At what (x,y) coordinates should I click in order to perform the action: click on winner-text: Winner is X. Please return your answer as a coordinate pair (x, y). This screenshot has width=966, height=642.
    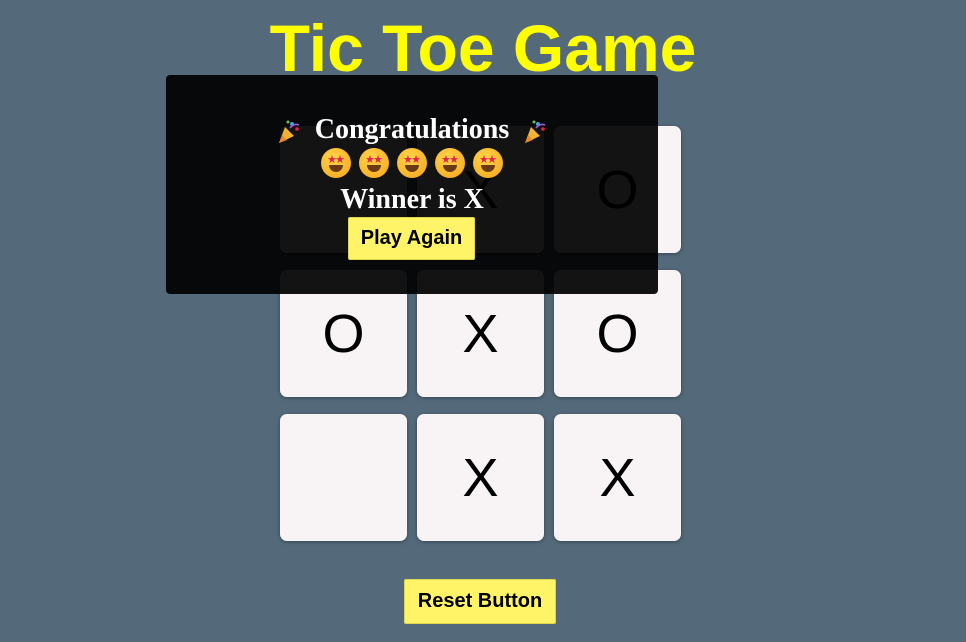
    Looking at the image, I should click on (412, 199).